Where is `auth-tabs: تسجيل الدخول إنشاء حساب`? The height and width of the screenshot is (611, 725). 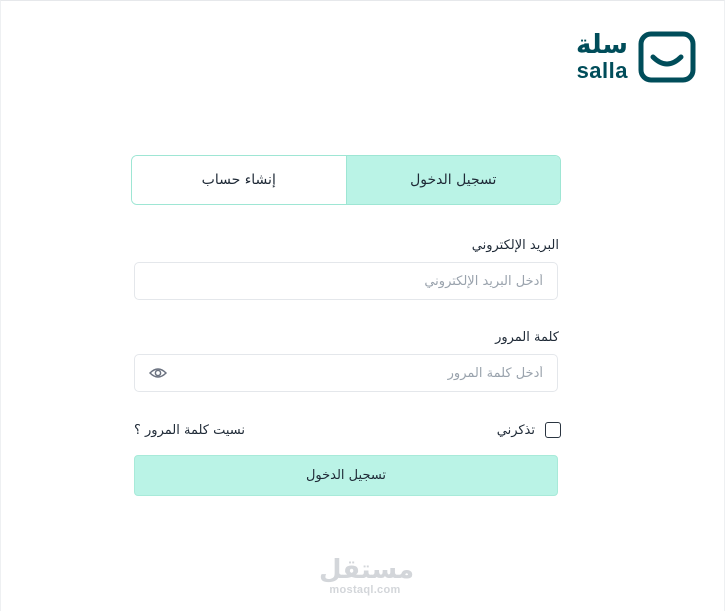
auth-tabs: تسجيل الدخول إنشاء حساب is located at coordinates (346, 180).